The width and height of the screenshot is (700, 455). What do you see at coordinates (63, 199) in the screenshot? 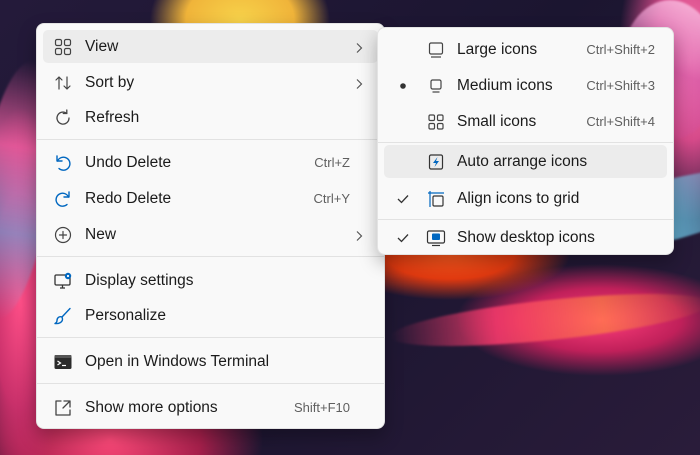
I see `redo-icon` at bounding box center [63, 199].